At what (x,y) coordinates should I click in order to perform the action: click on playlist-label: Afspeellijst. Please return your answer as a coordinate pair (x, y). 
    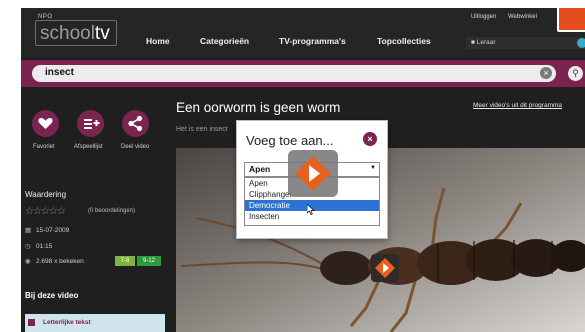
    Looking at the image, I should click on (88, 147).